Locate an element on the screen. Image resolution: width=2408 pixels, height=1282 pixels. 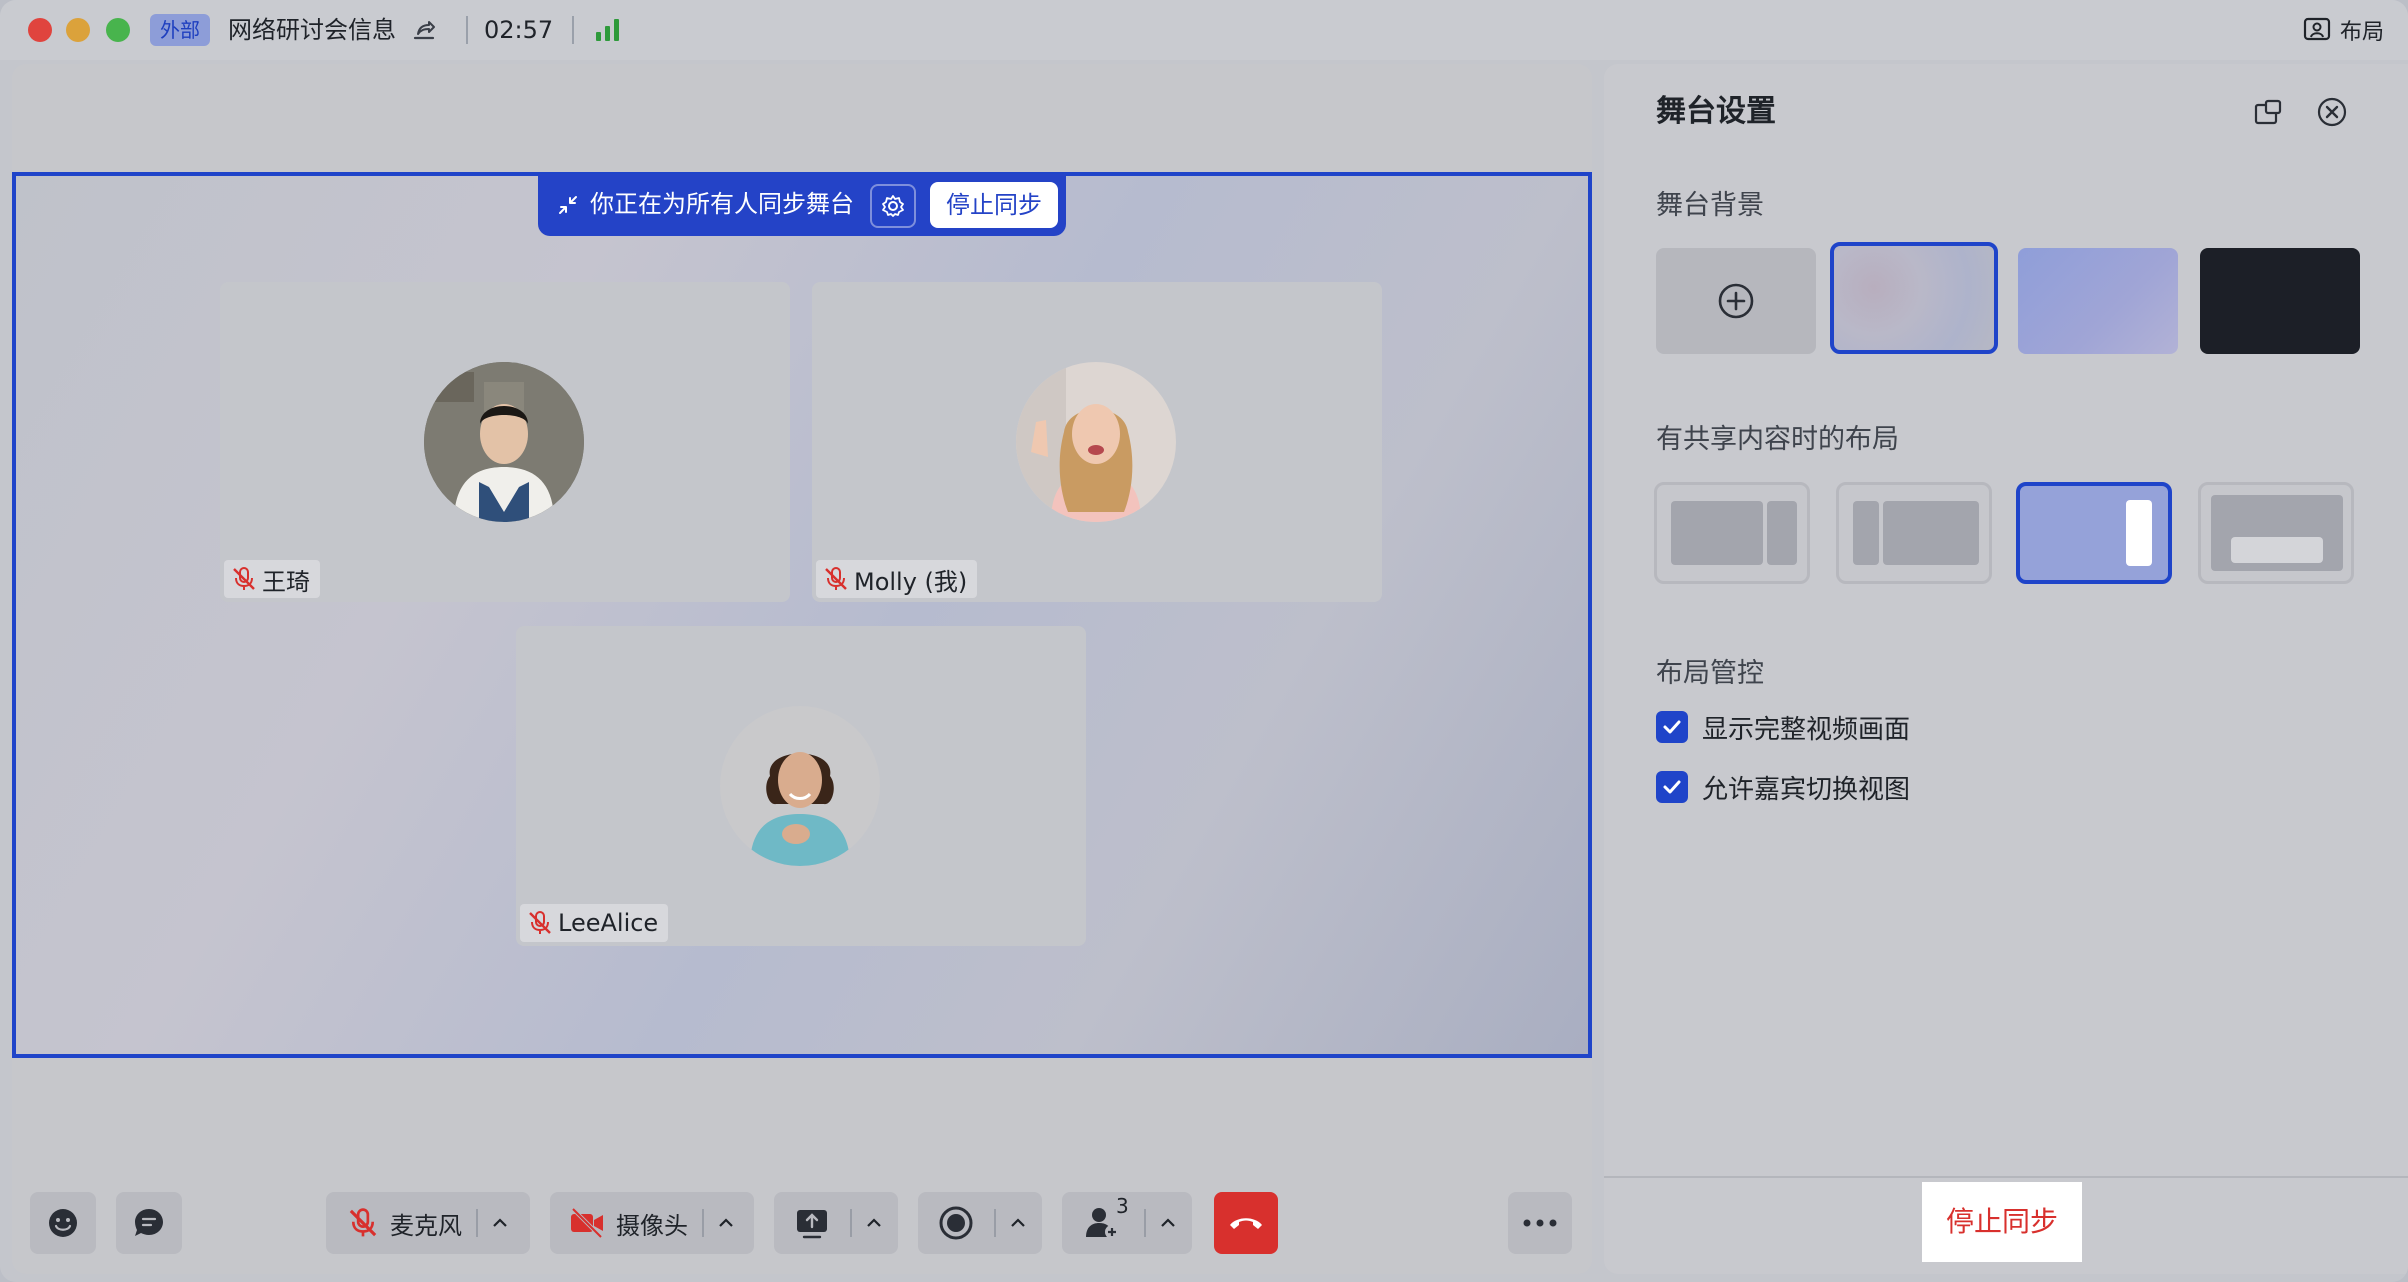
leave-meeting-button is located at coordinates (1246, 1223).